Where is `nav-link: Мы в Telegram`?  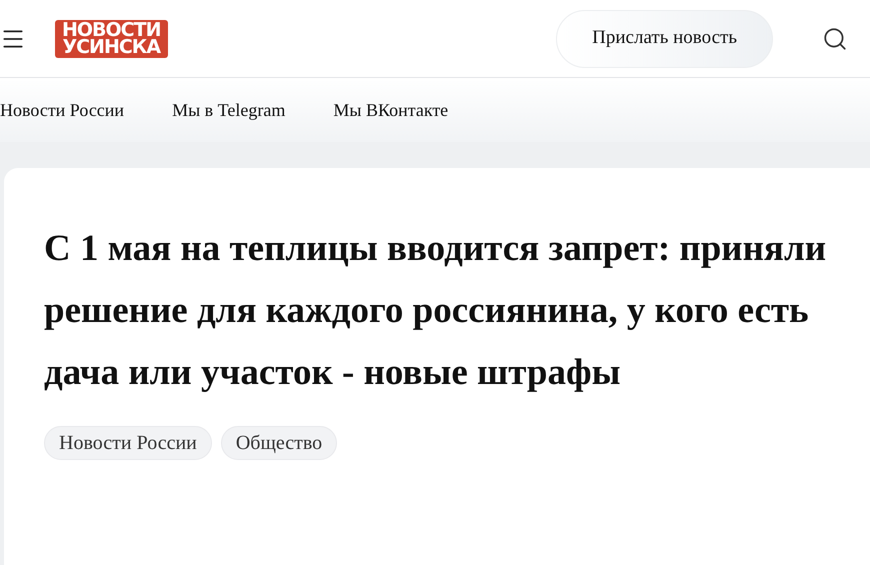
nav-link: Мы в Telegram is located at coordinates (229, 110).